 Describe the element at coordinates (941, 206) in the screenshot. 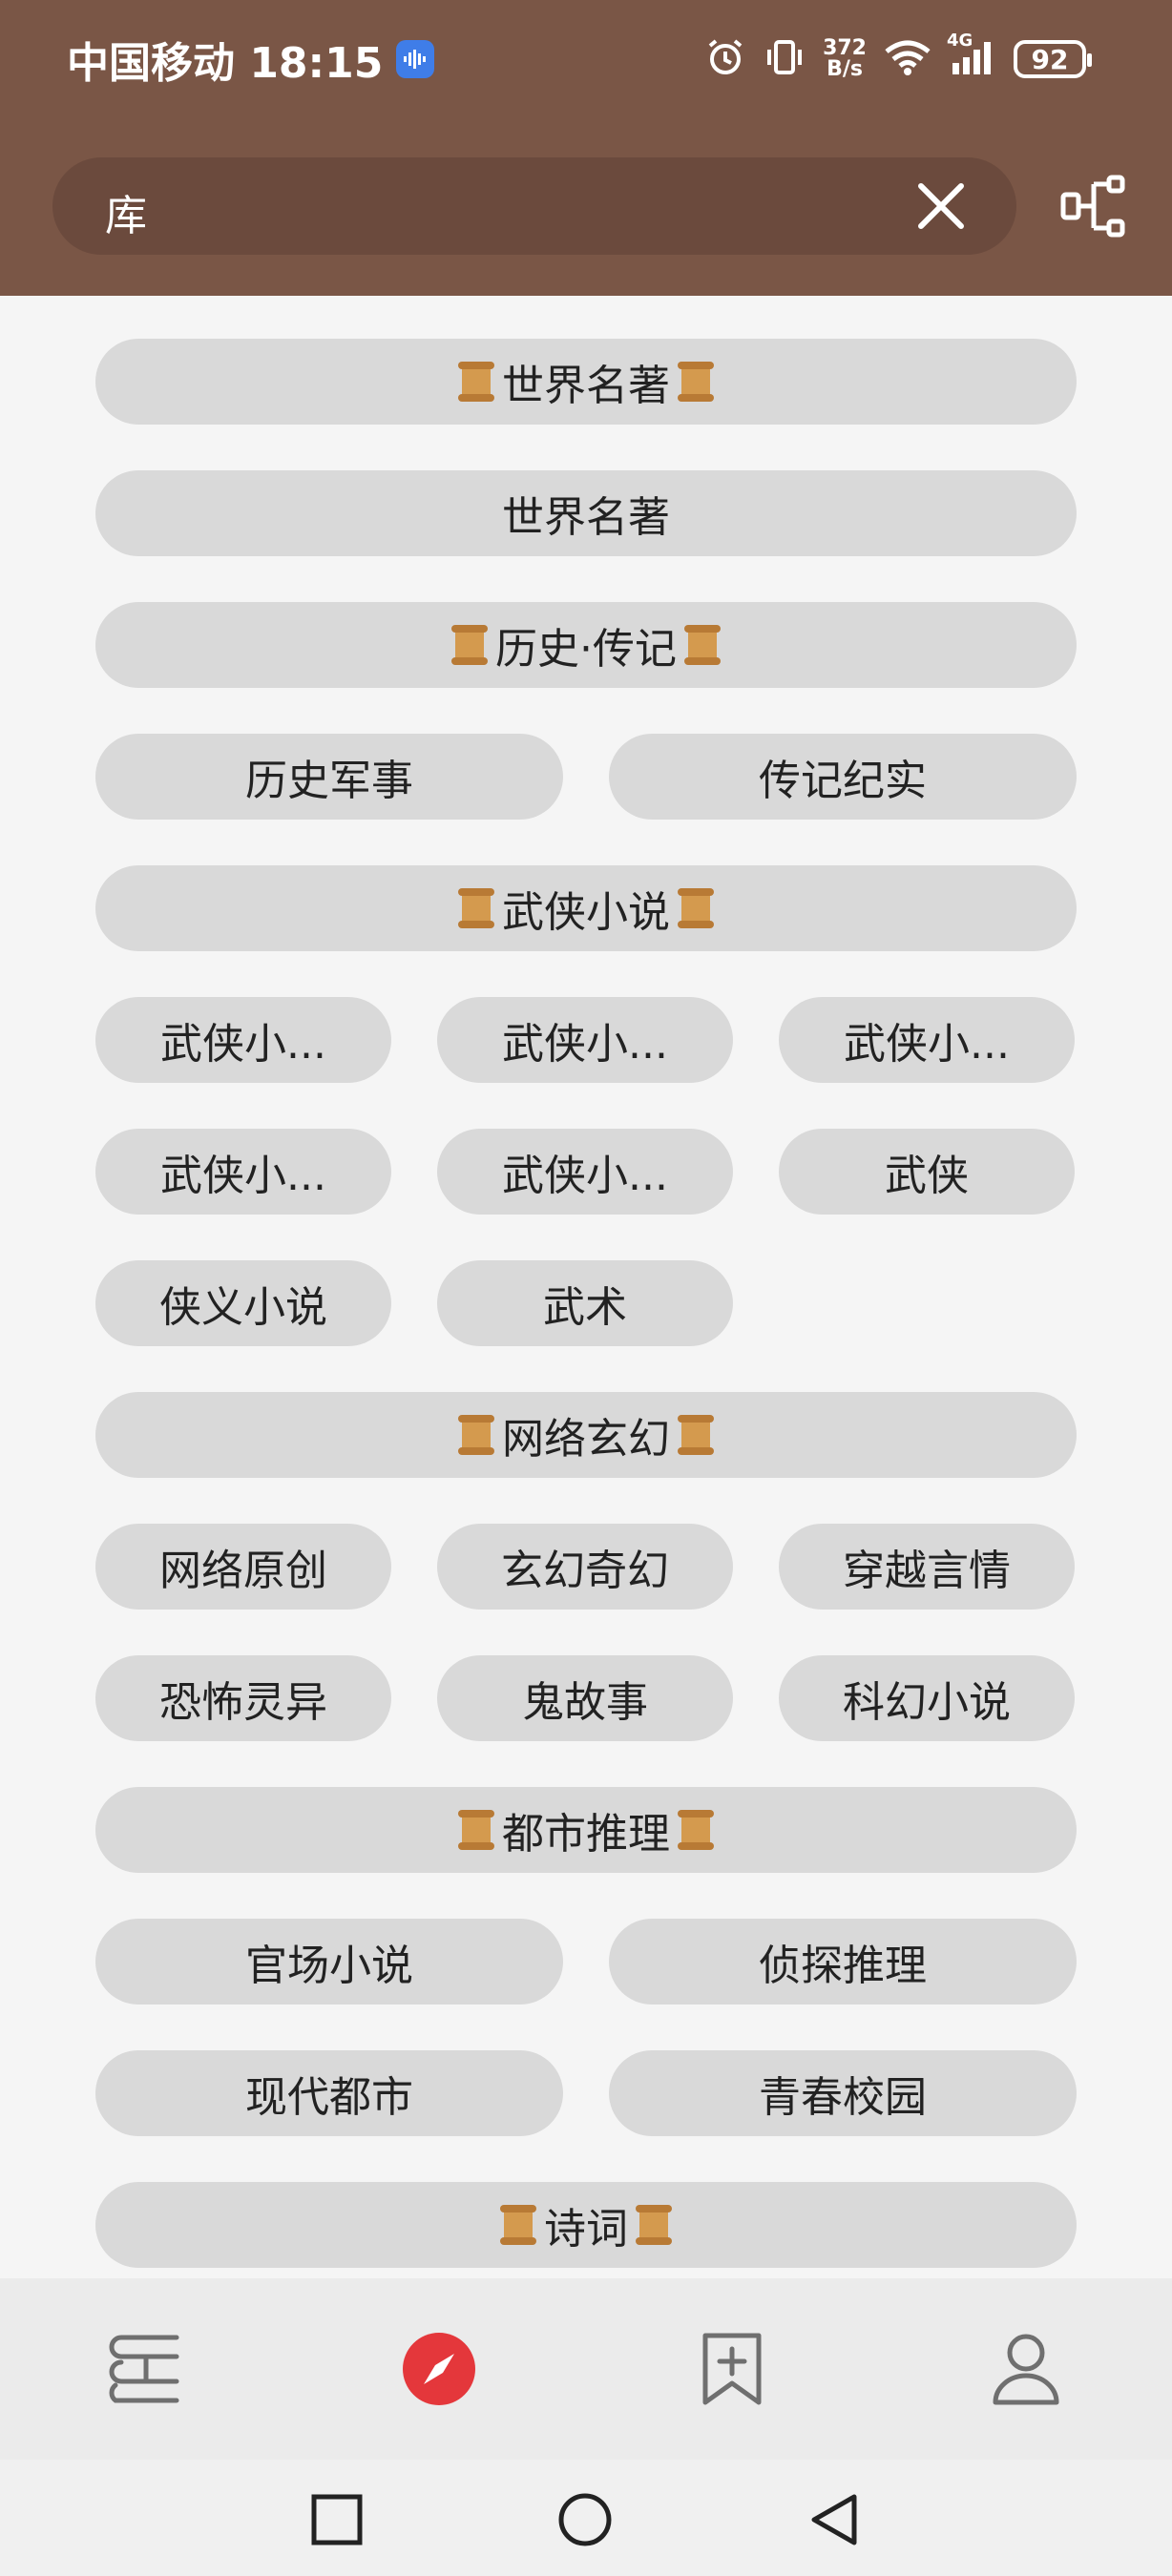

I see `clear-search-button` at that location.